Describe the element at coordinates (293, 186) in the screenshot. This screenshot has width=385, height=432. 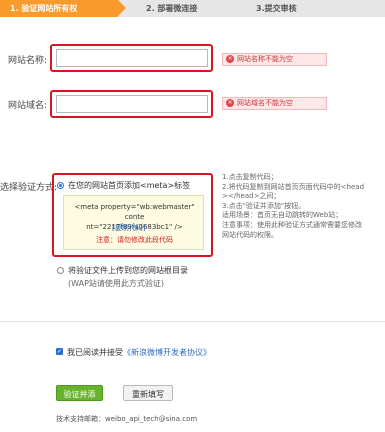
I see `tip-line: 2.将代码复制到网站首页页面代码中的<head` at that location.